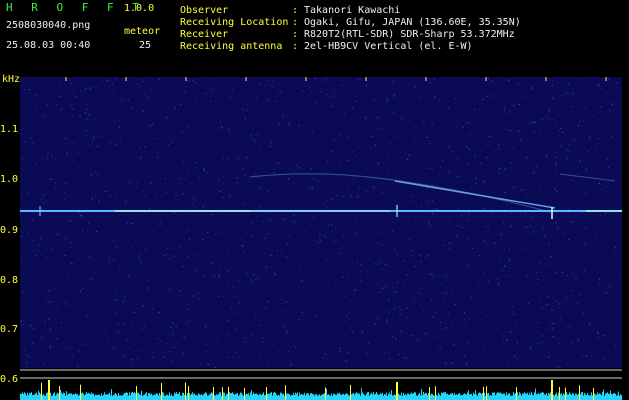 The width and height of the screenshot is (629, 400). I want to click on y-axis-unit: kHz, so click(11, 79).